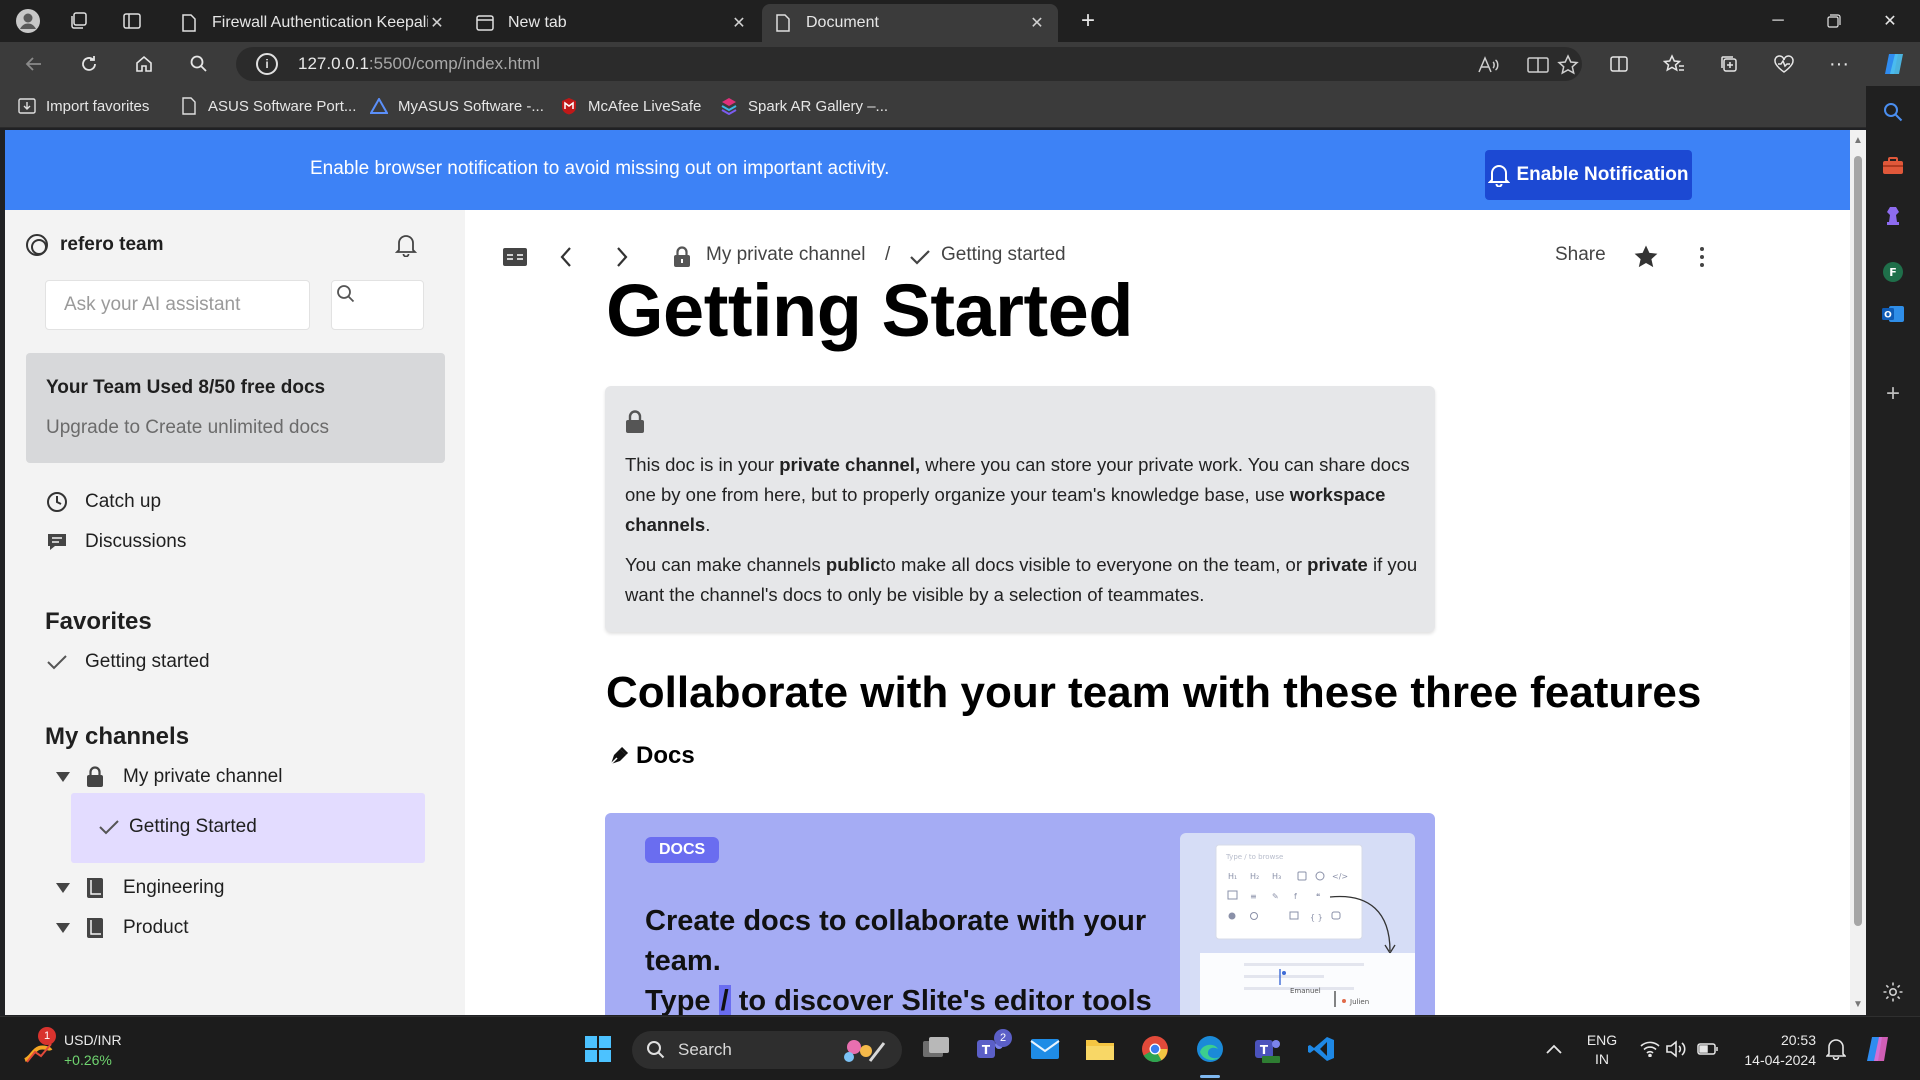 The image size is (1920, 1080). Describe the element at coordinates (419, 64) in the screenshot. I see `url-text: 127.0.0.1:5500/comp/index.html` at that location.